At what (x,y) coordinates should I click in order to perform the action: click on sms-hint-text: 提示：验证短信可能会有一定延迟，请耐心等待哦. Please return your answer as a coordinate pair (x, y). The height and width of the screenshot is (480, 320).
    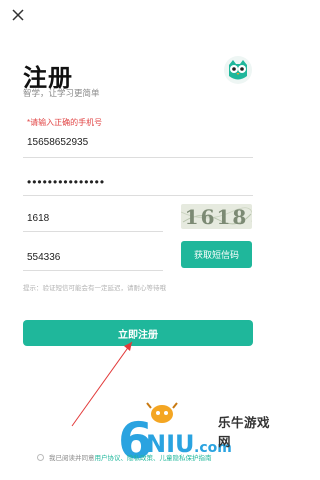
    Looking at the image, I should click on (94, 288).